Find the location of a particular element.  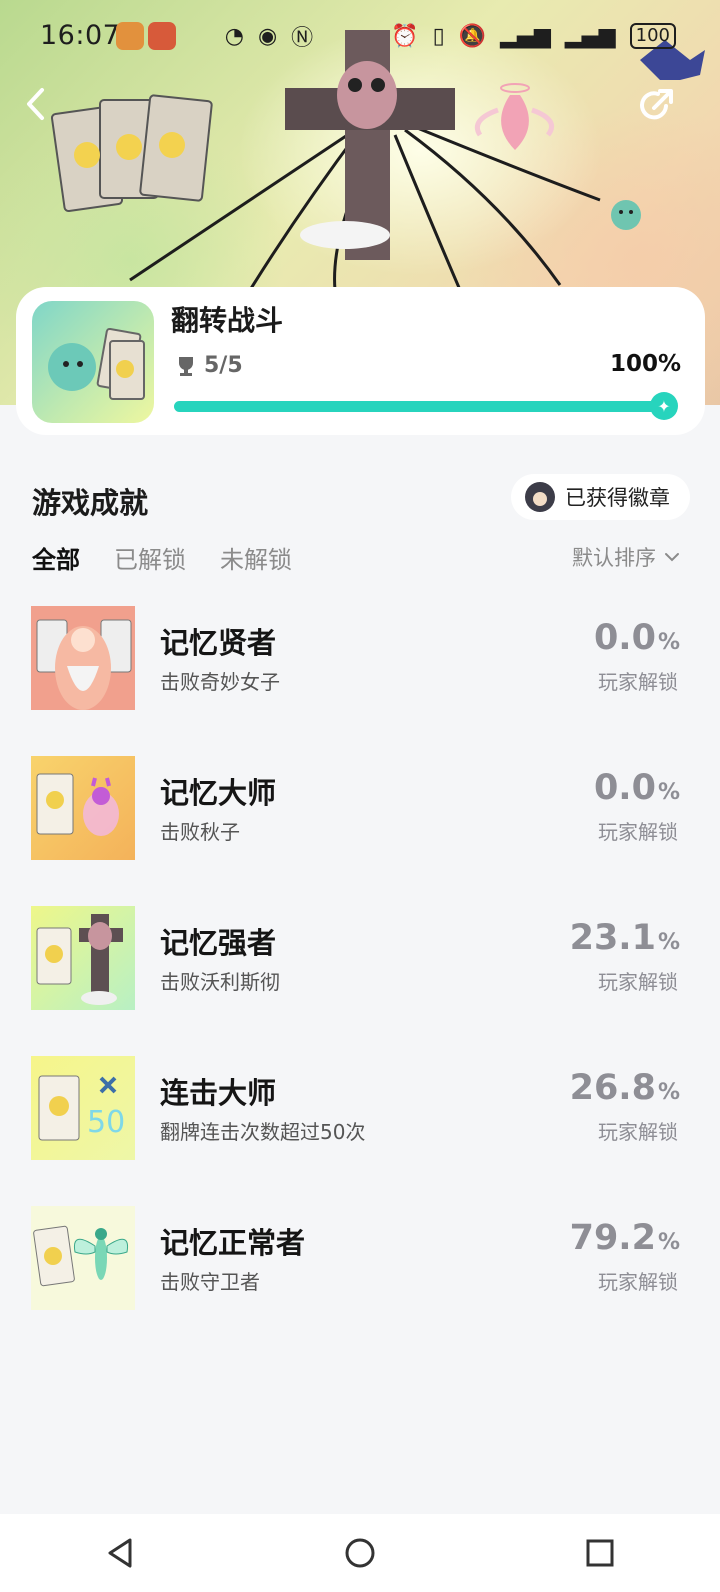

achievement-unlock-rate: 26.8% is located at coordinates (624, 1088).